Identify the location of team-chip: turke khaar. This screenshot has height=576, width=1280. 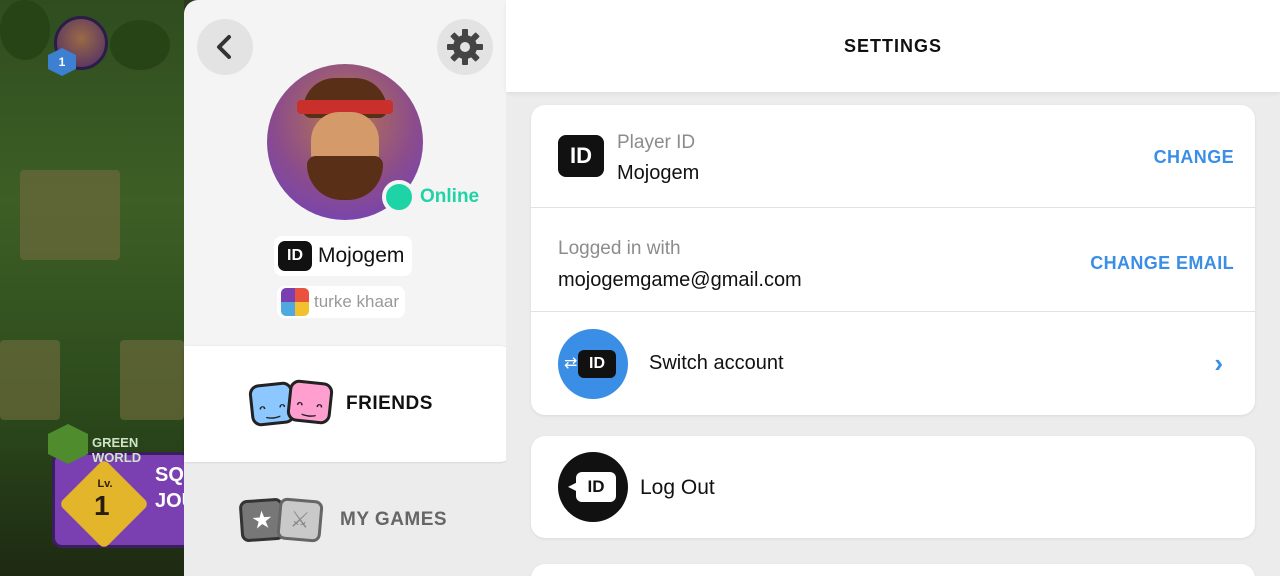
(341, 302).